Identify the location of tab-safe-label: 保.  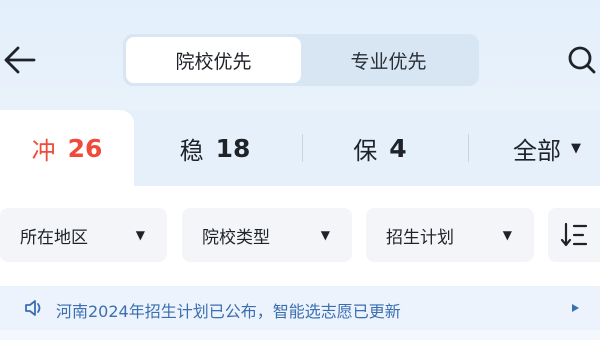
(365, 150).